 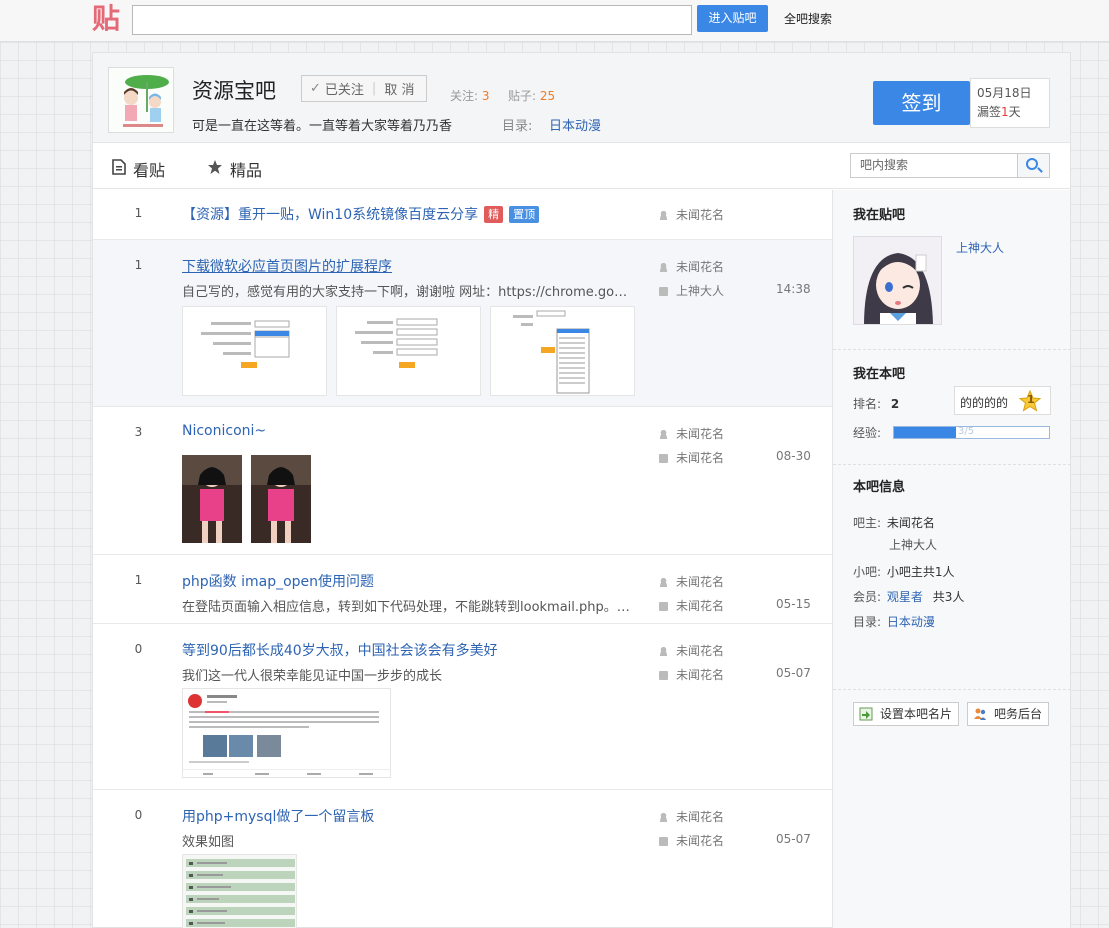 I want to click on small-owner-value: 小吧主共1人, so click(x=921, y=572).